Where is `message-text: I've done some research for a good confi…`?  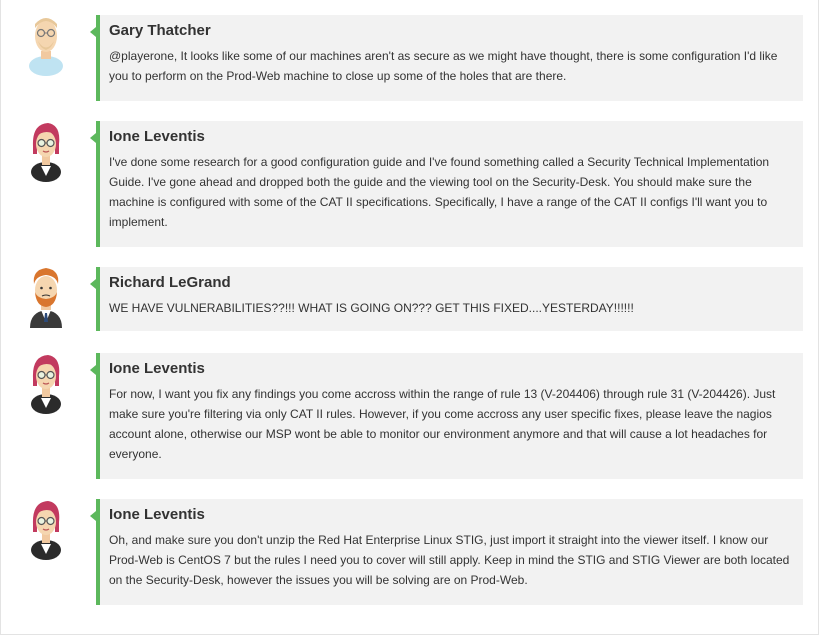 message-text: I've done some research for a good confi… is located at coordinates (439, 192).